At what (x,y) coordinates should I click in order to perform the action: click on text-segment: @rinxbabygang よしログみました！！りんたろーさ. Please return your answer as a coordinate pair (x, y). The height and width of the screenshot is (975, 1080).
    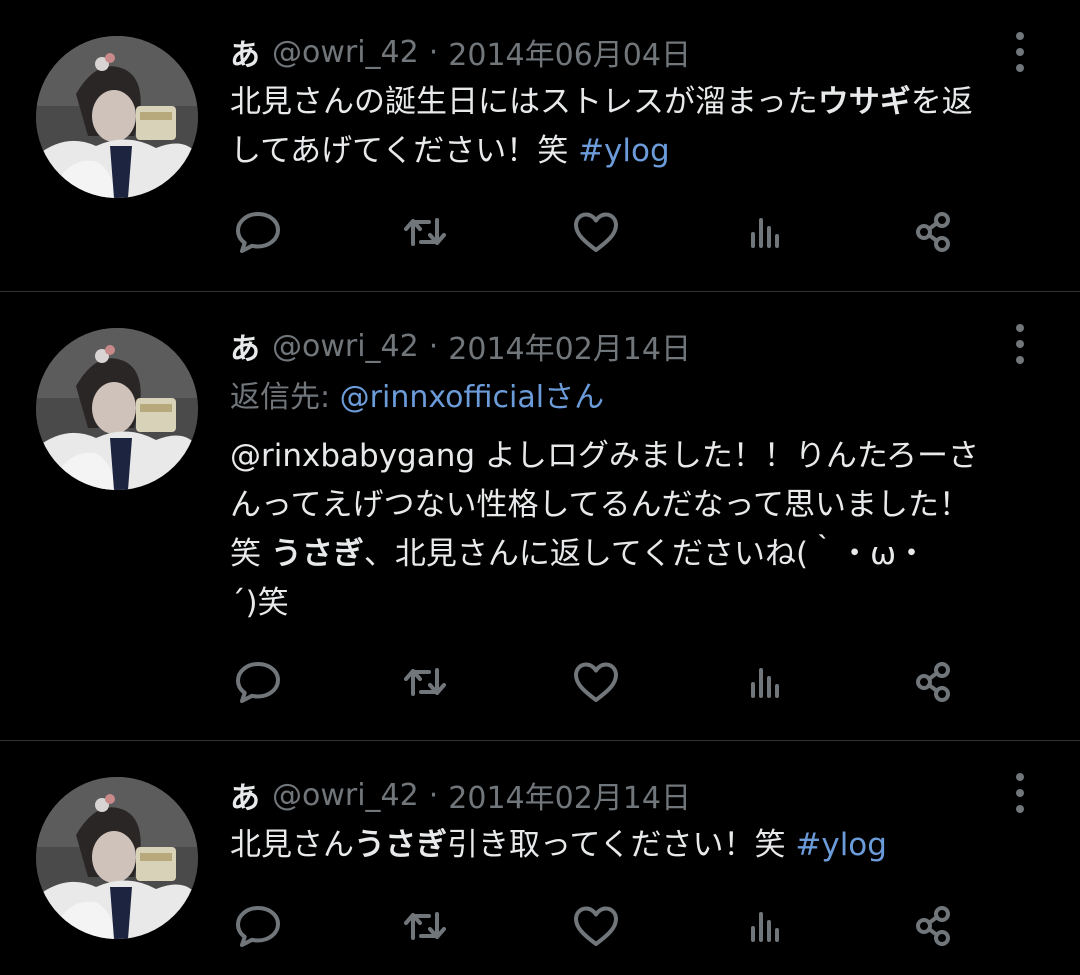
    Looking at the image, I should click on (605, 456).